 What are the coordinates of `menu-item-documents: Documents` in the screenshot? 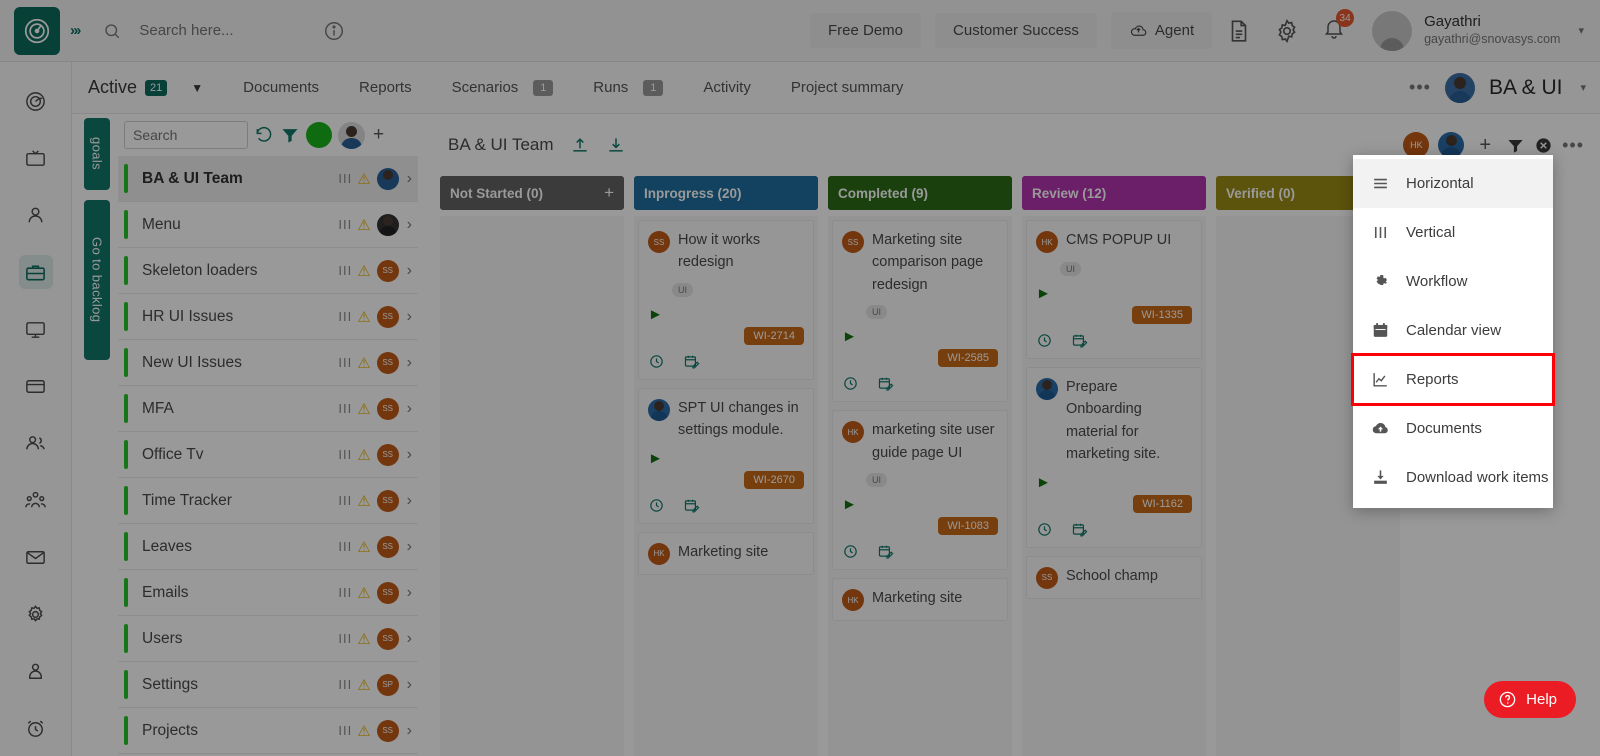 It's located at (1453, 428).